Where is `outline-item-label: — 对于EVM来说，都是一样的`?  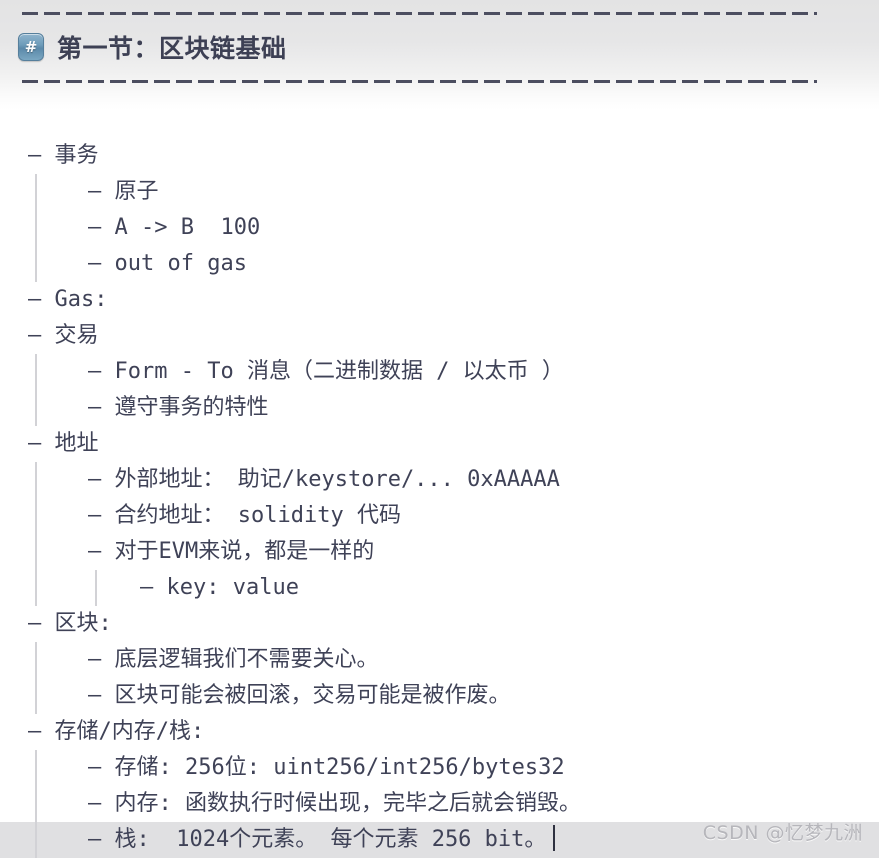 outline-item-label: — 对于EVM来说，都是一样的 is located at coordinates (231, 551).